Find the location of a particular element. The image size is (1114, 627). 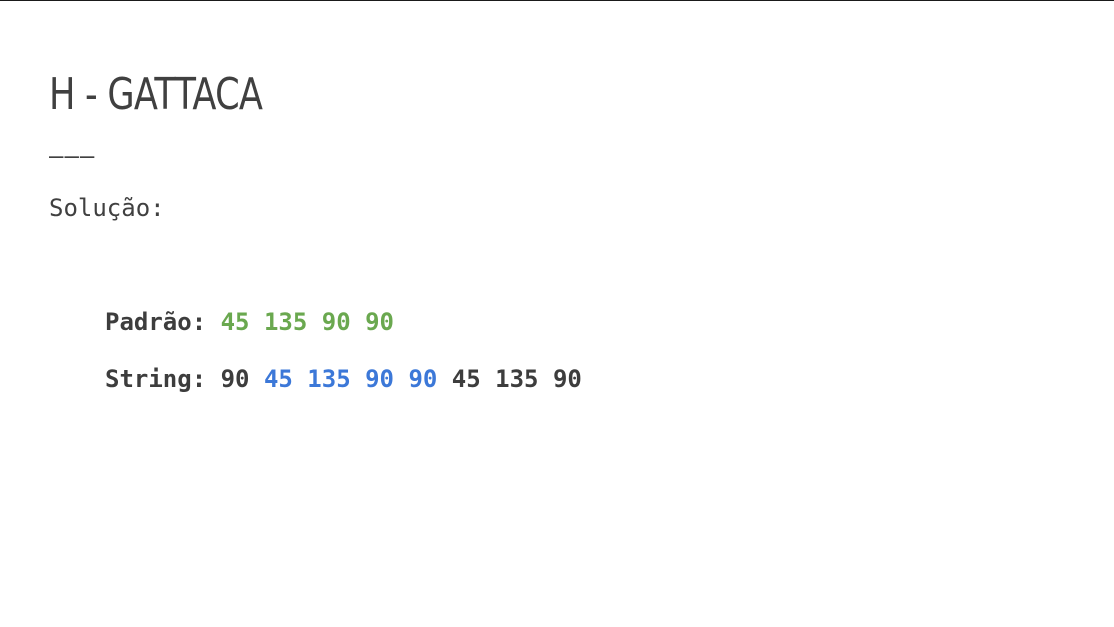

string-suffix-values: 45 135 90 is located at coordinates (509, 379).